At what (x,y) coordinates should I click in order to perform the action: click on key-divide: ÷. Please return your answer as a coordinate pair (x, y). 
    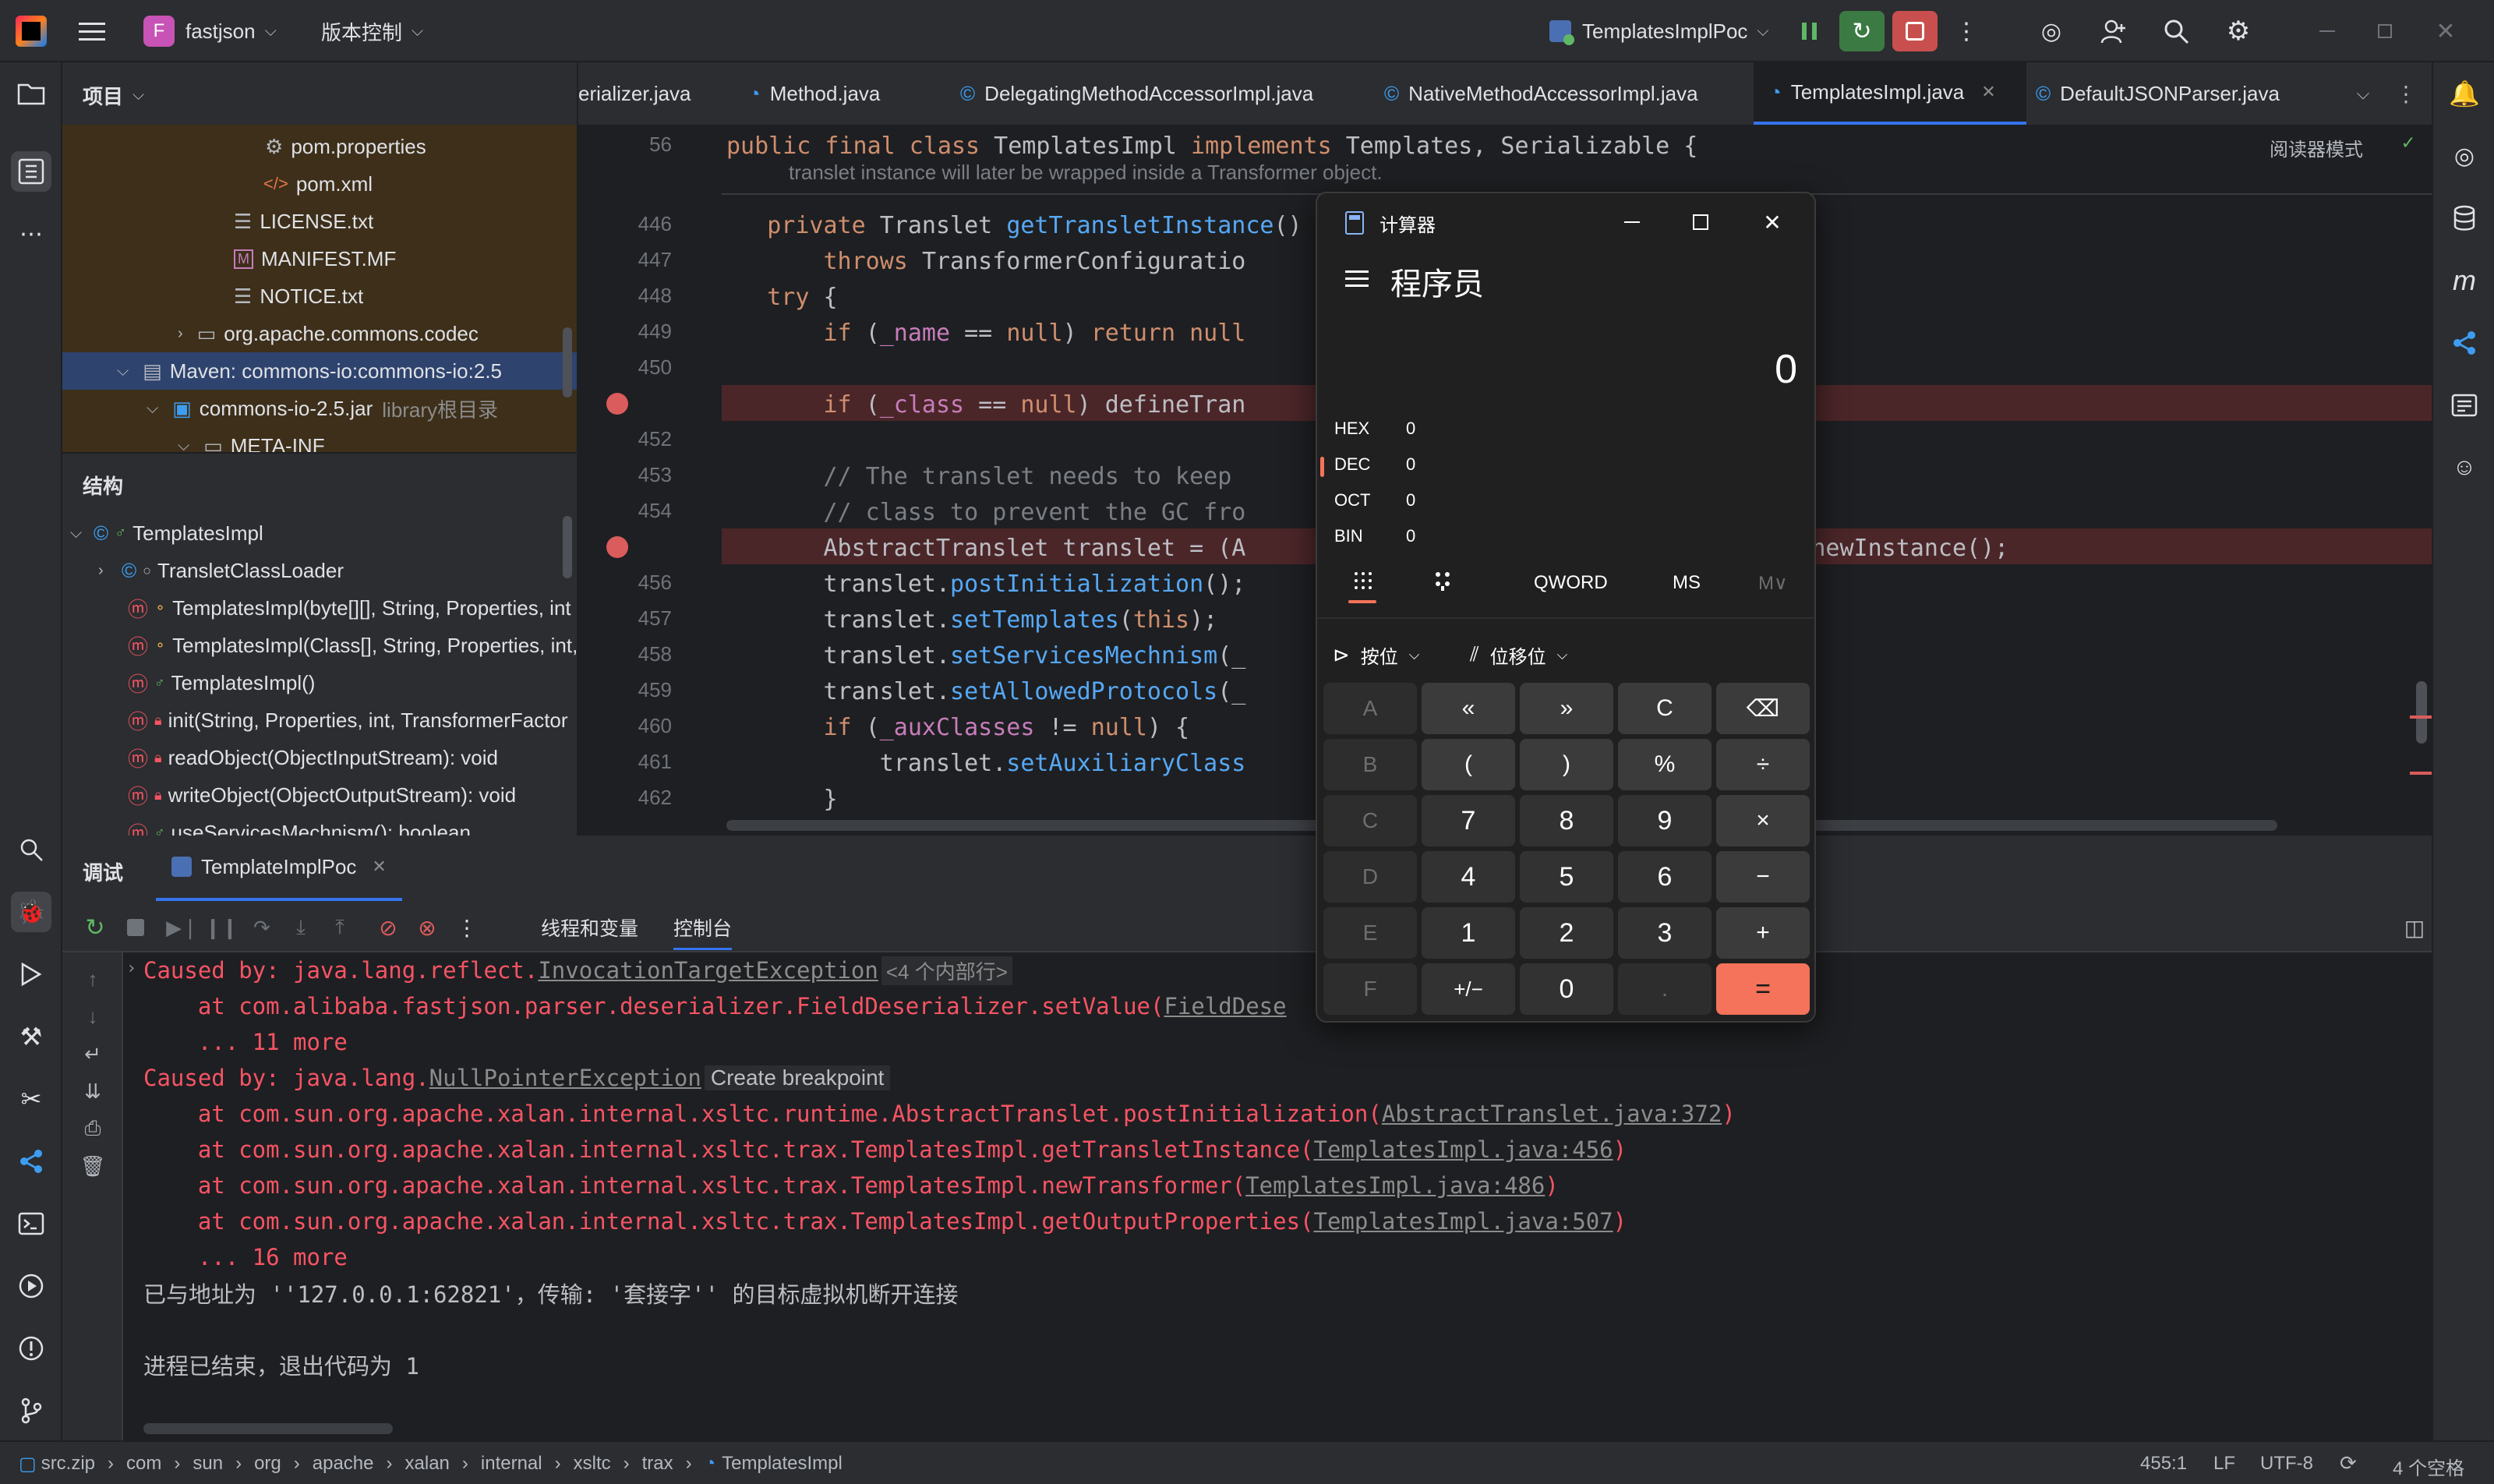
    Looking at the image, I should click on (1763, 764).